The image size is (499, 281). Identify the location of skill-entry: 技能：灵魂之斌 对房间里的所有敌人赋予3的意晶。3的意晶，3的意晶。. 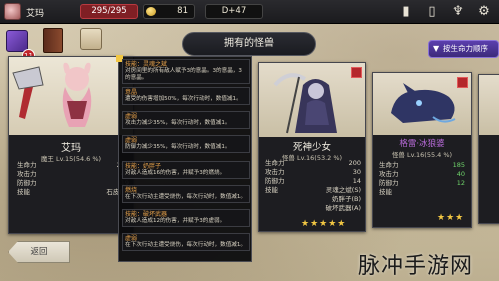
(186, 71).